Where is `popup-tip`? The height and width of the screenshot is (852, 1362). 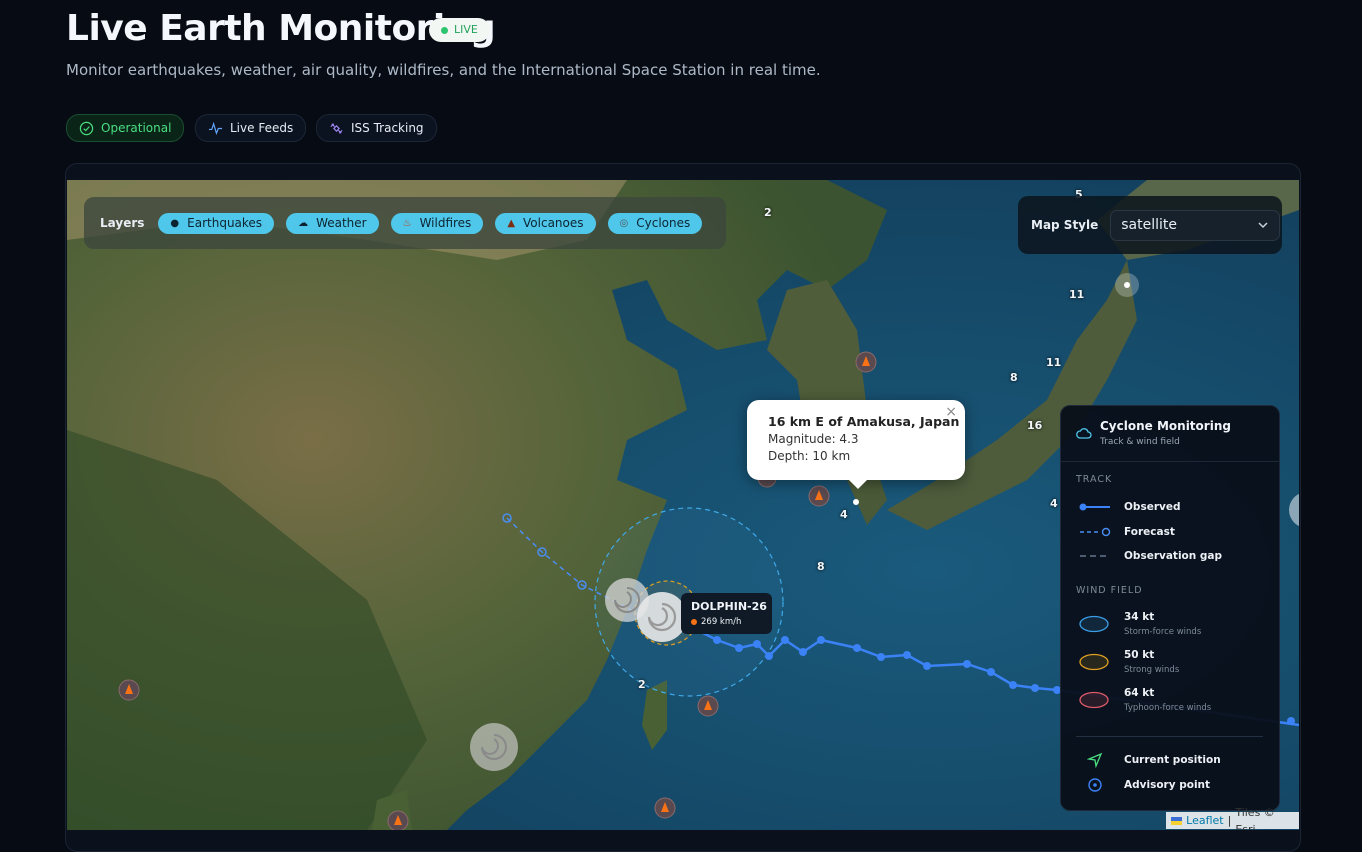
popup-tip is located at coordinates (858, 484).